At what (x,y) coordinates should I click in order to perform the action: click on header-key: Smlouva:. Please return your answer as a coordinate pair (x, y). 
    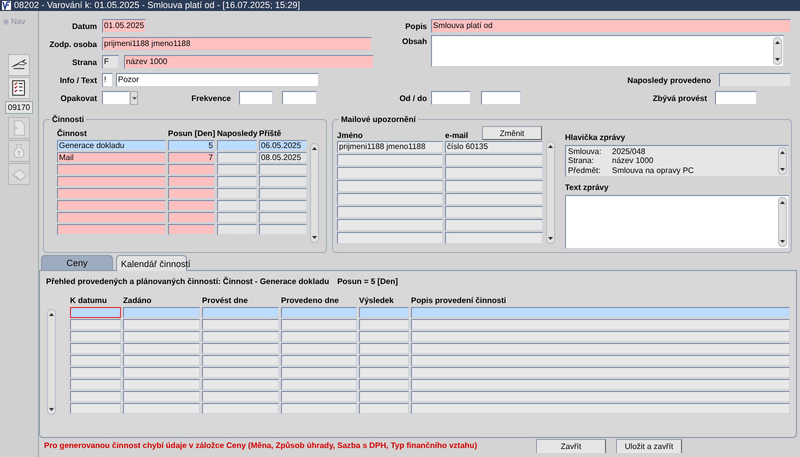
    Looking at the image, I should click on (590, 151).